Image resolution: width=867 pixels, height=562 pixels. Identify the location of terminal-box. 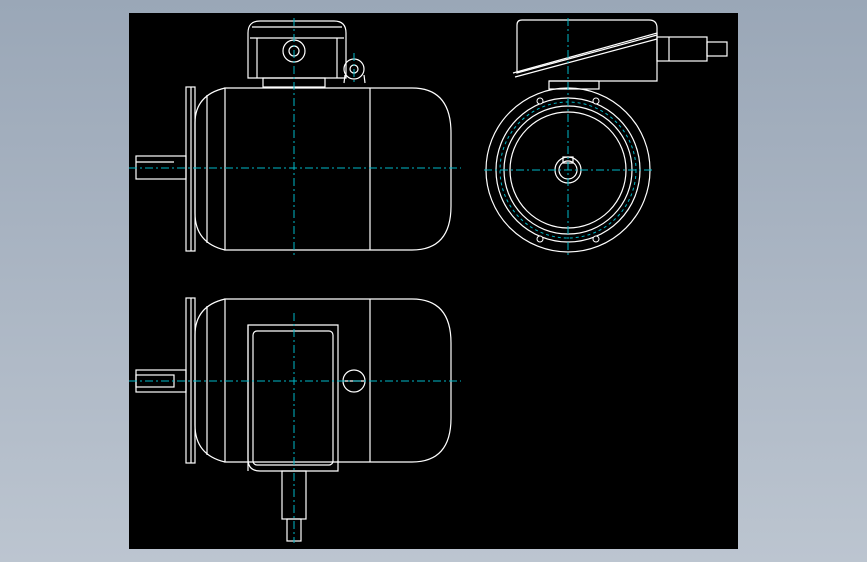
(297, 54).